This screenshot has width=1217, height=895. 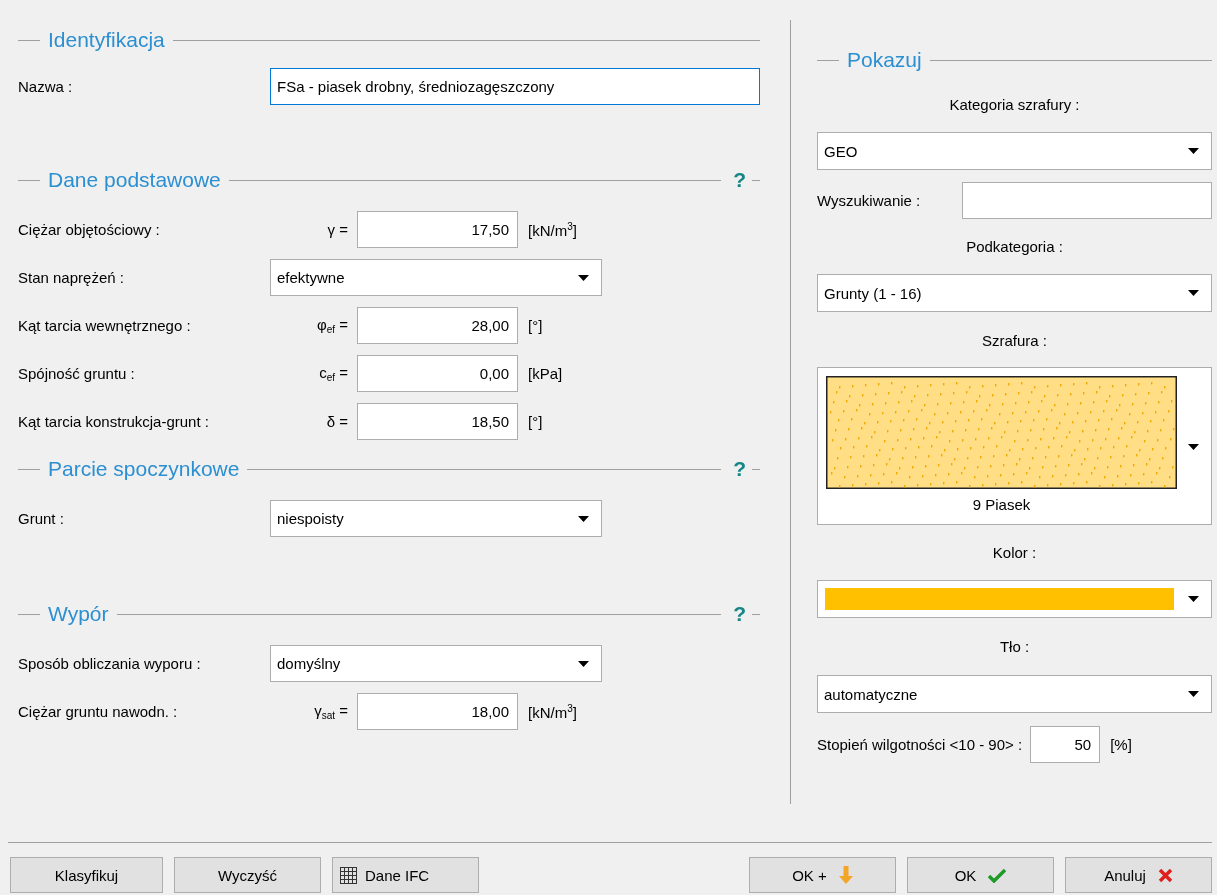 What do you see at coordinates (144, 469) in the screenshot?
I see `section-title: Parcie spoczynkowe` at bounding box center [144, 469].